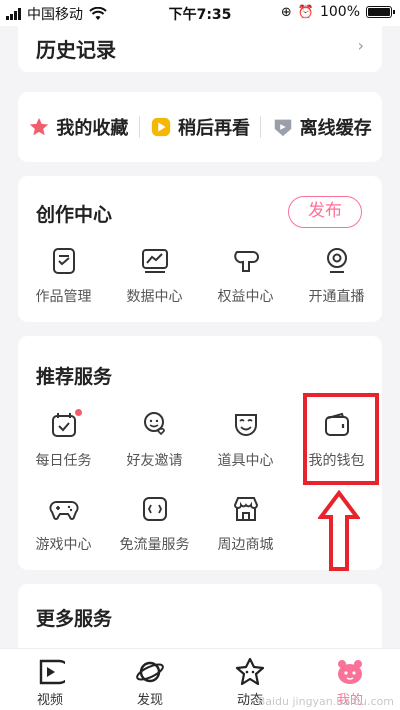 The width and height of the screenshot is (400, 710). I want to click on free-data-item: 免流量服务, so click(154, 532).